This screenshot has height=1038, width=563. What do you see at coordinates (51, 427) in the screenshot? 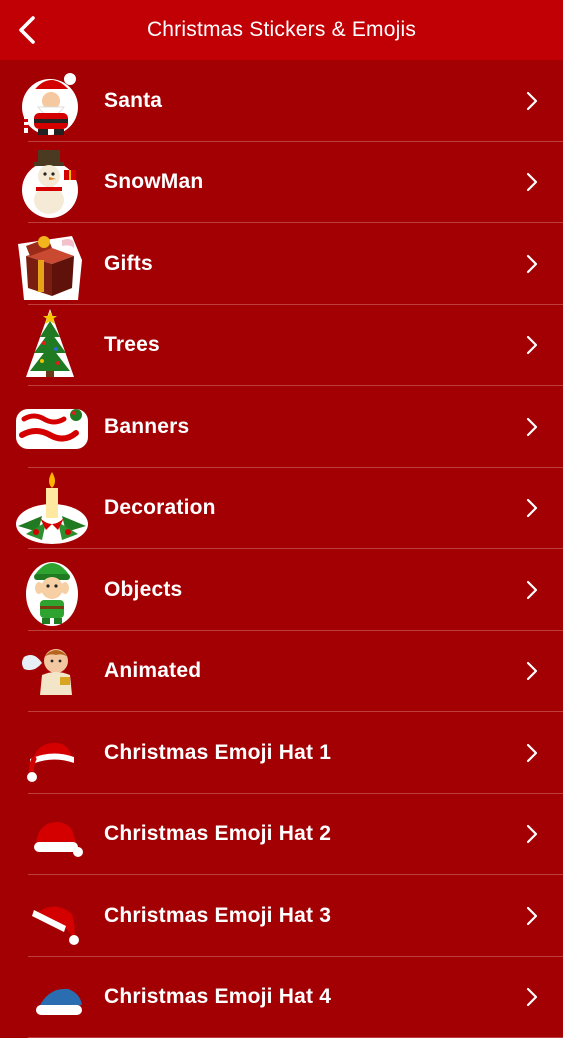
I see `merry-christmas-banner-icon` at bounding box center [51, 427].